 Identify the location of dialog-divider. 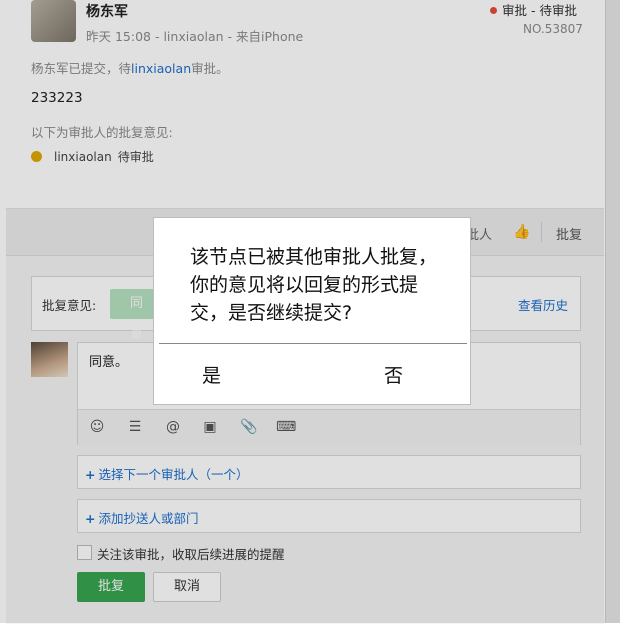
(313, 343).